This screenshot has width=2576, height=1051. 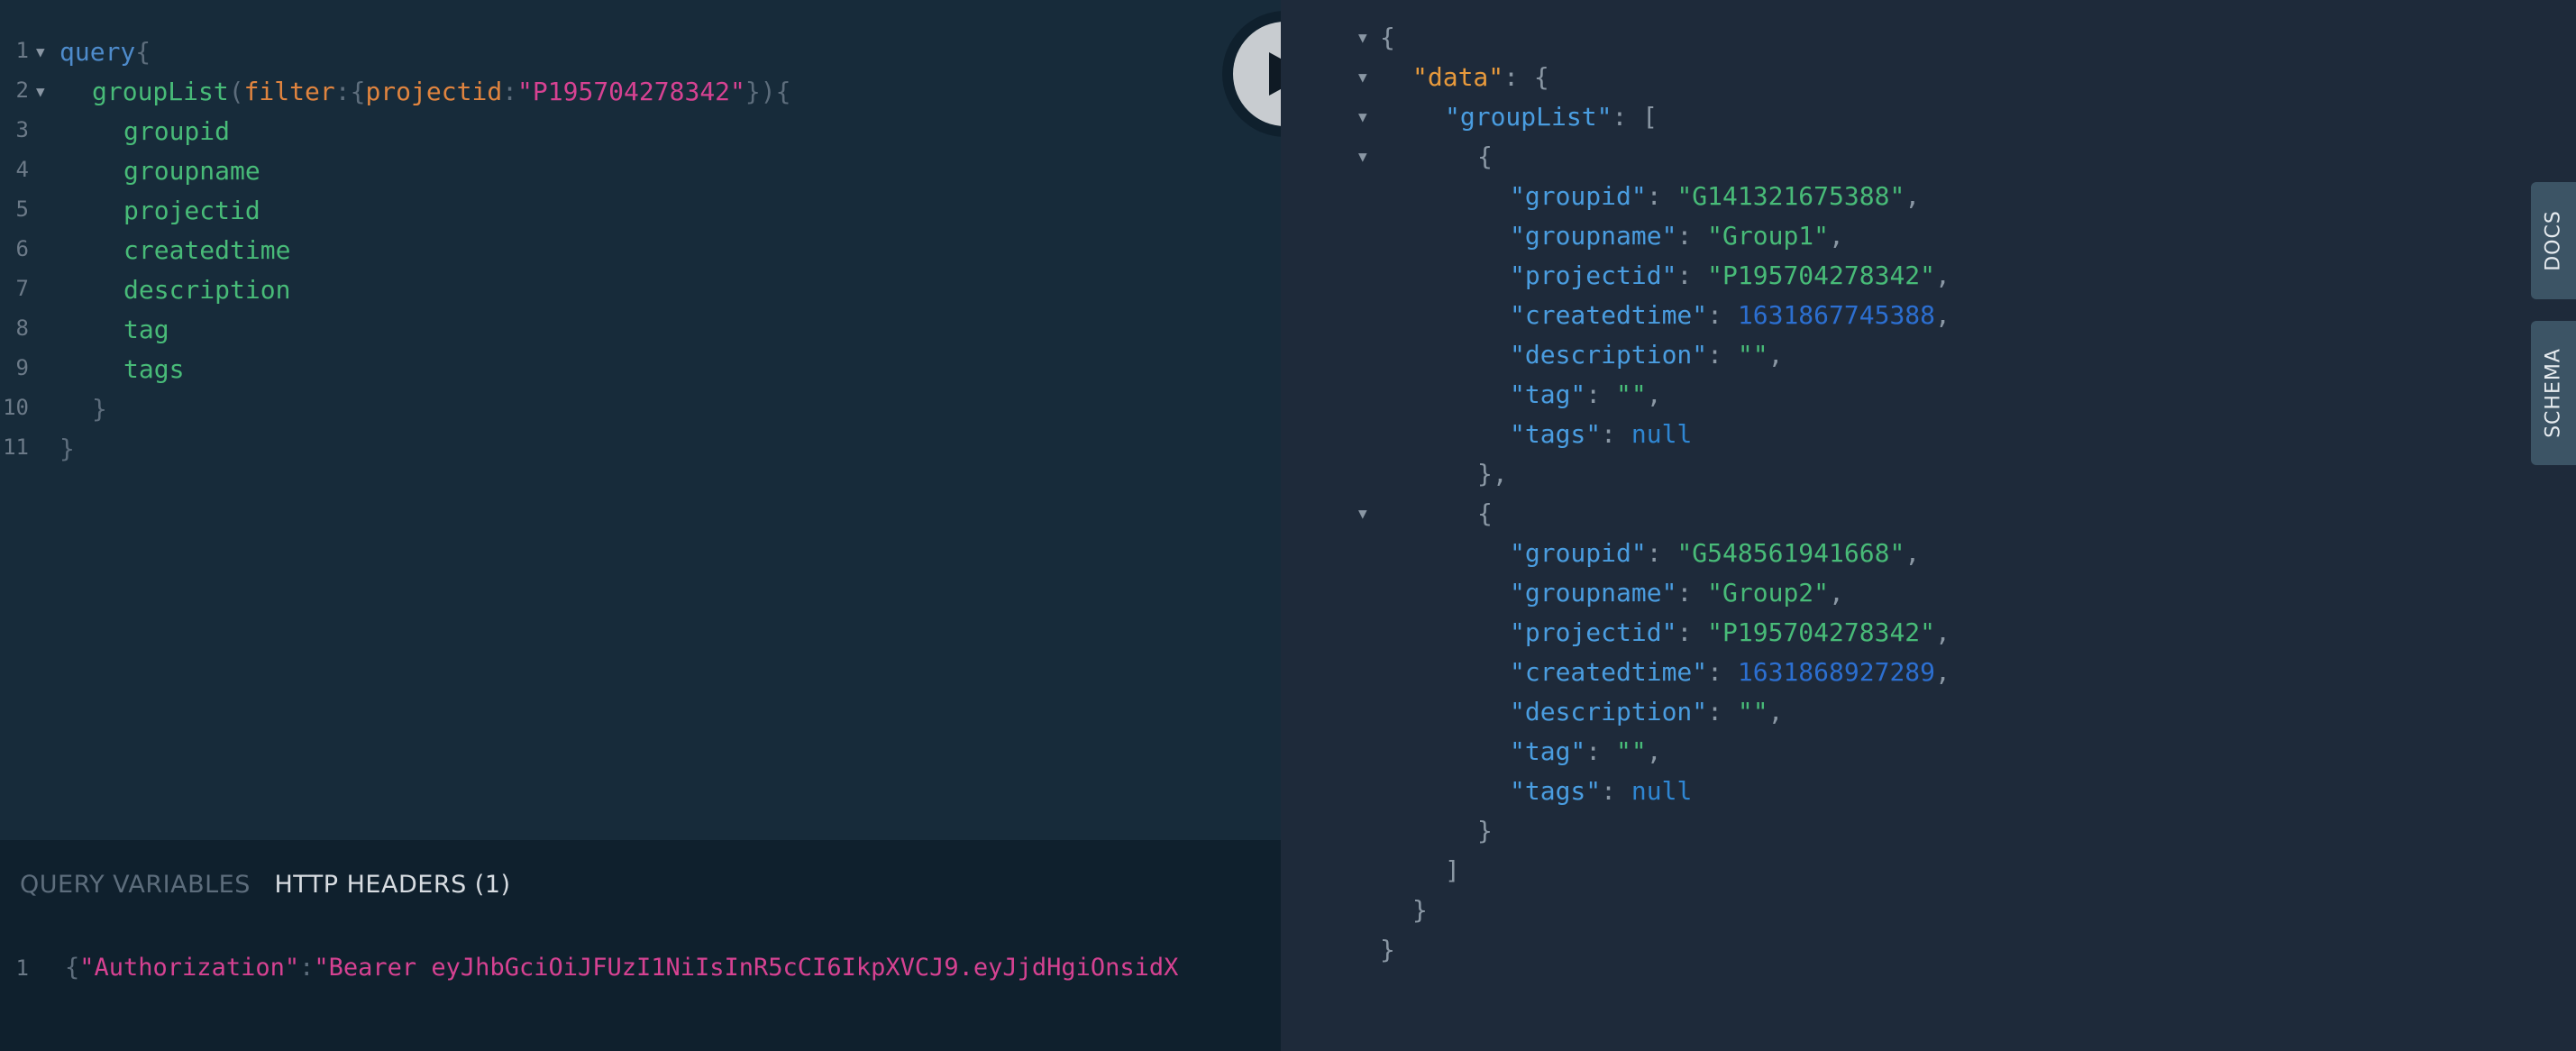 I want to click on query-field: projectid, so click(x=191, y=210).